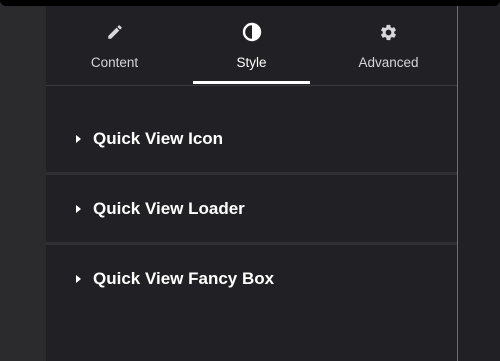 The height and width of the screenshot is (361, 500). I want to click on tab-content: Content, so click(114, 45).